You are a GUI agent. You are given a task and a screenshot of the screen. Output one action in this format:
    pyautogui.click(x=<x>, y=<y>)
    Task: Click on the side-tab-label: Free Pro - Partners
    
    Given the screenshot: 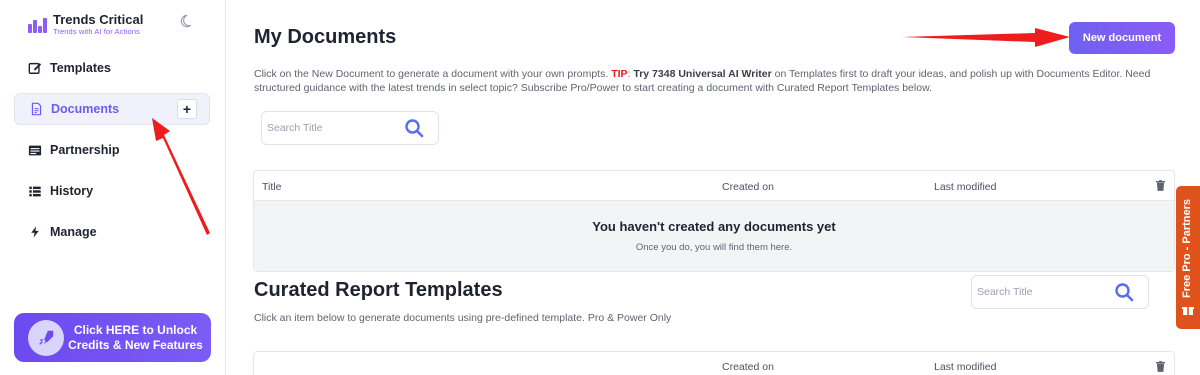 What is the action you would take?
    pyautogui.click(x=1187, y=248)
    